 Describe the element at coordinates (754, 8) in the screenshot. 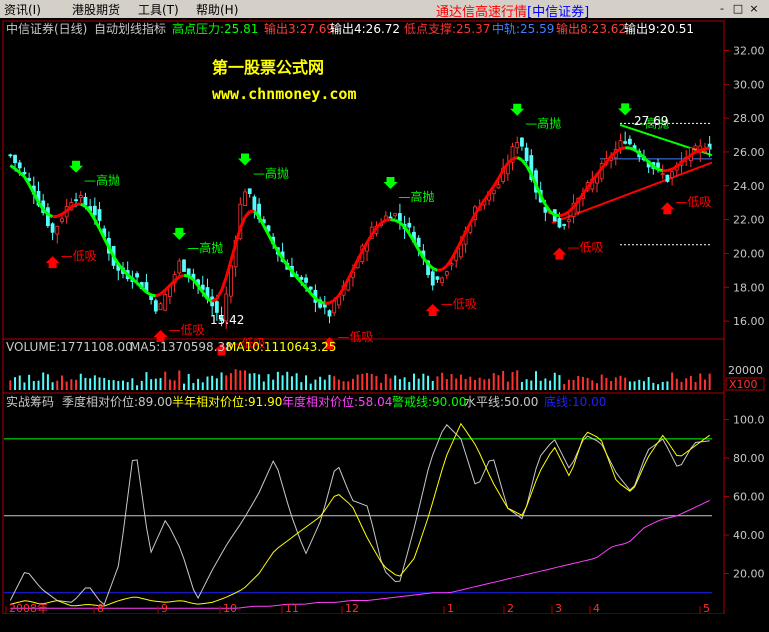

I see `close-icon: ×` at that location.